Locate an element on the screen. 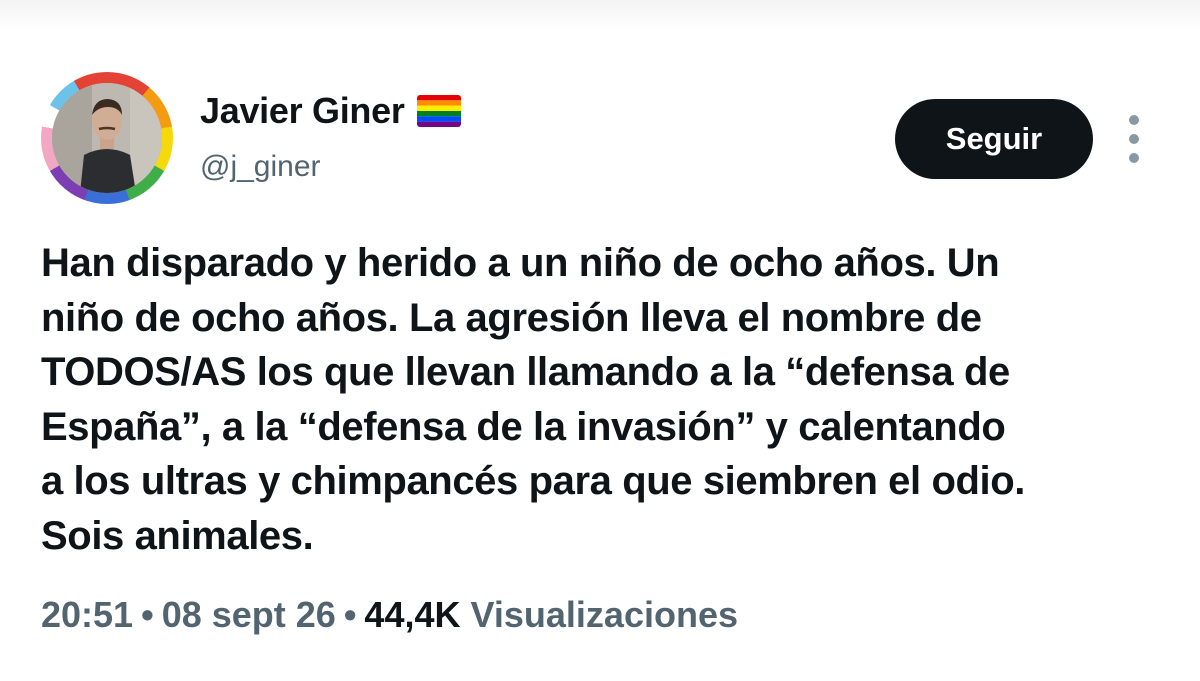 Image resolution: width=1200 pixels, height=681 pixels. tweet-date: 08 sept 26 is located at coordinates (249, 614).